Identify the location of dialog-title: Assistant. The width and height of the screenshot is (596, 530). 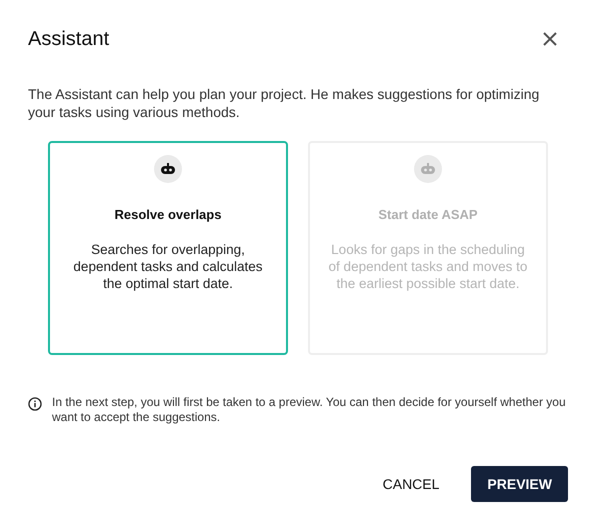
(69, 39).